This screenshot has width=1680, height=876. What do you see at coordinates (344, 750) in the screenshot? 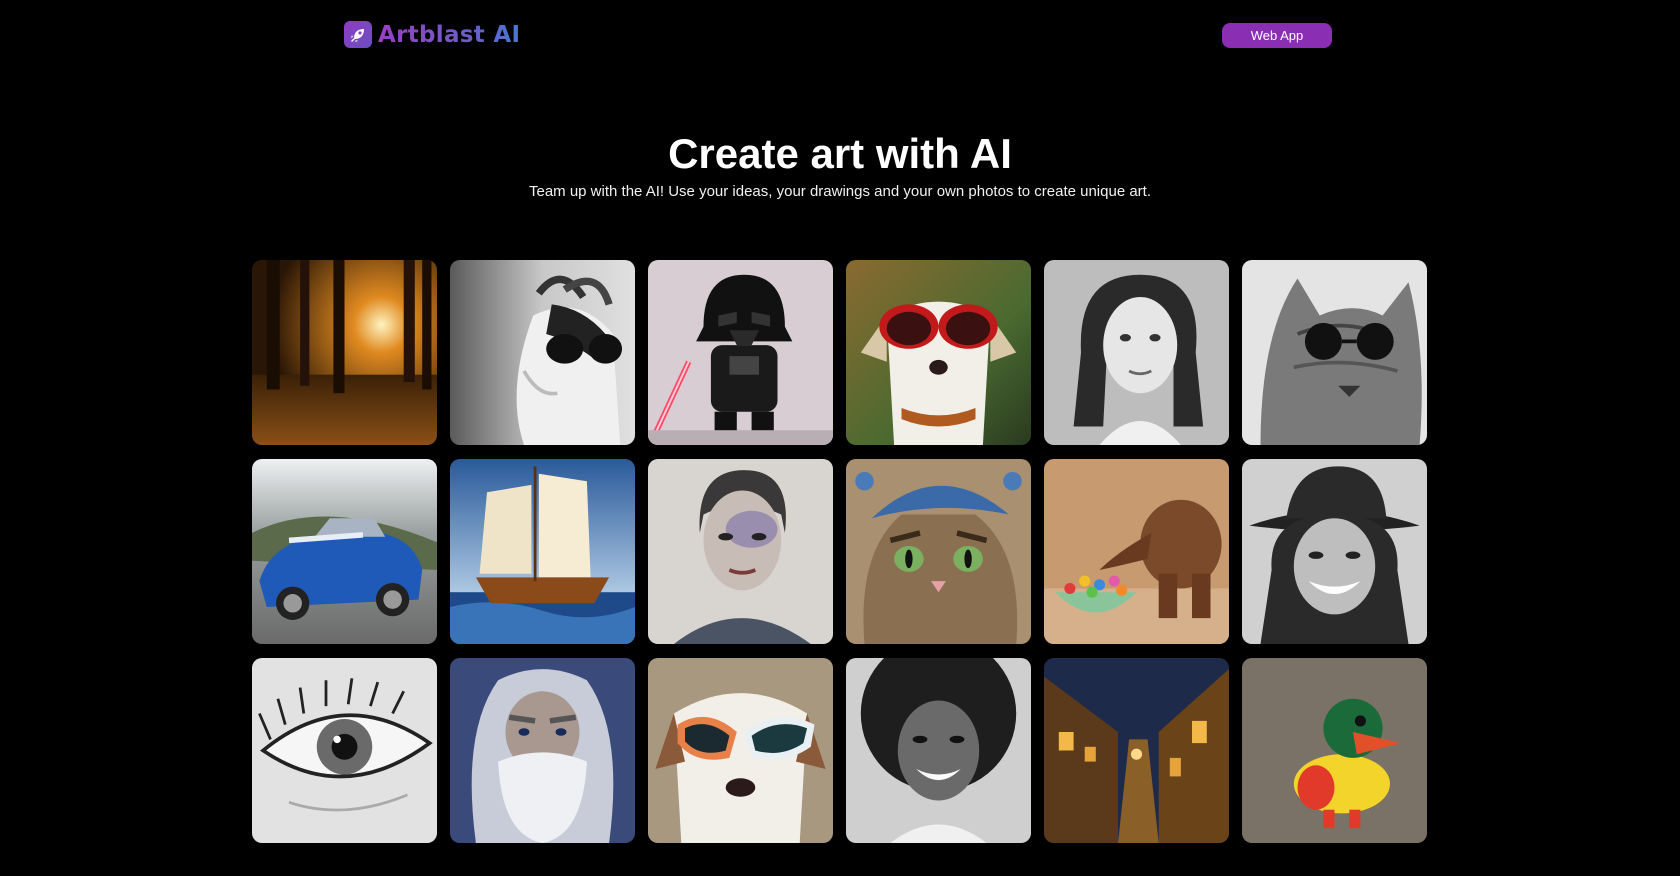
I see `eye-closeup-image` at bounding box center [344, 750].